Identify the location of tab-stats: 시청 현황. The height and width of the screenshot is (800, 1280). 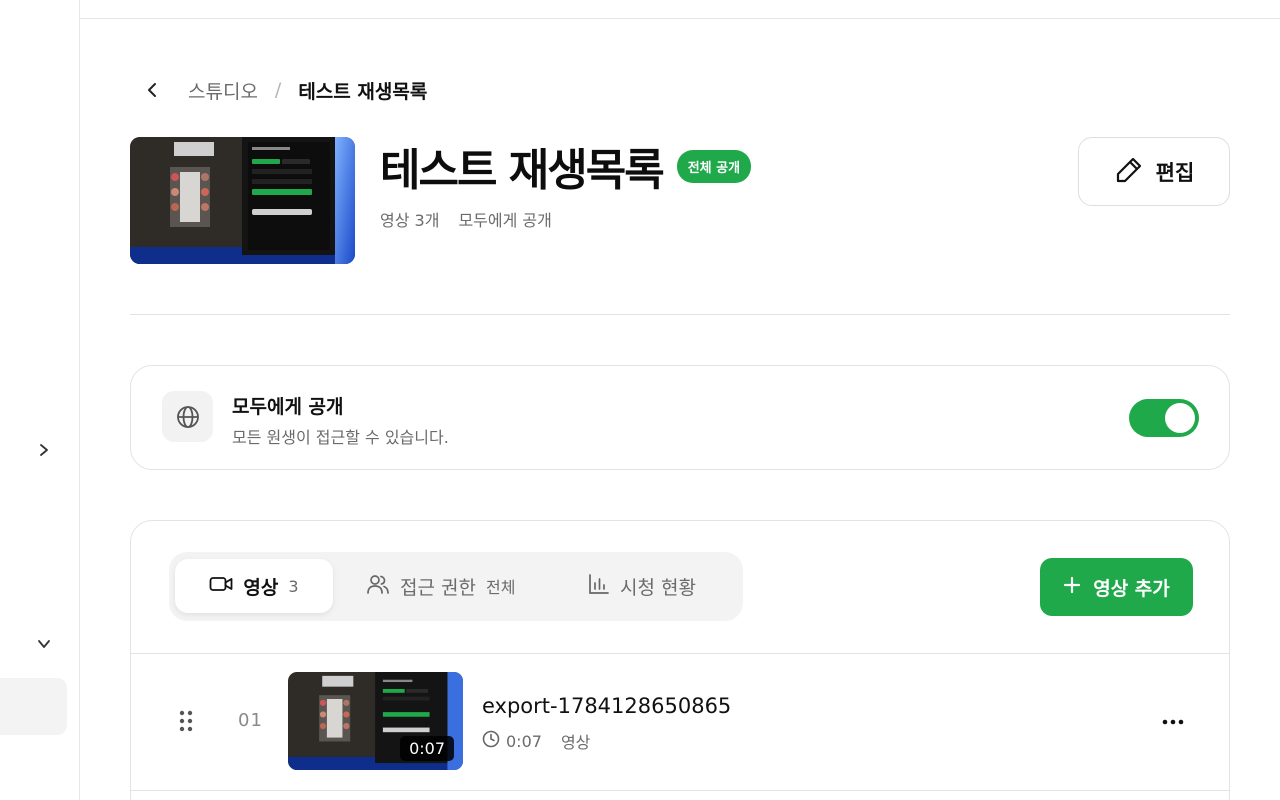
(642, 586).